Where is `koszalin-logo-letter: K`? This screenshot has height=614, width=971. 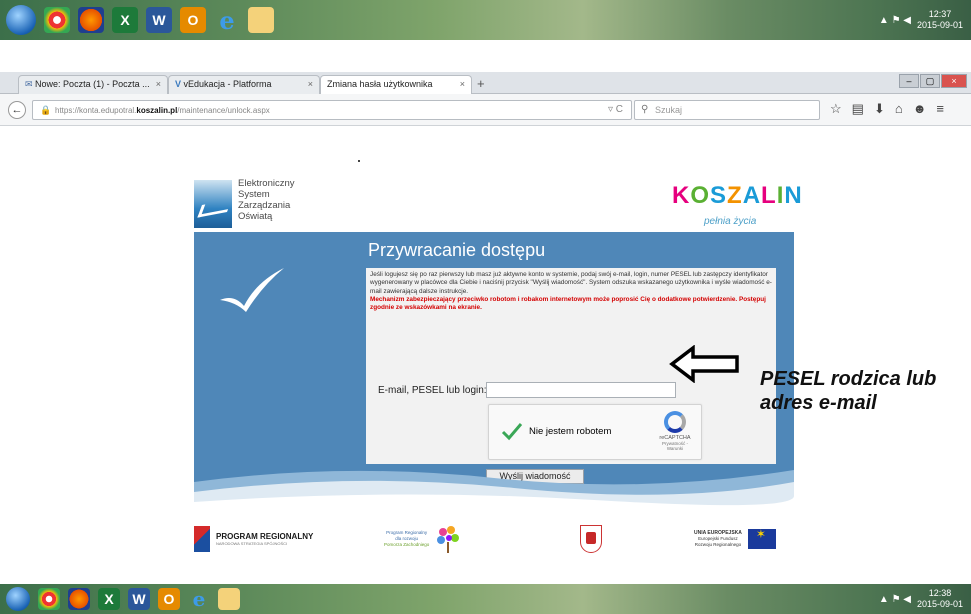 koszalin-logo-letter: K is located at coordinates (681, 195).